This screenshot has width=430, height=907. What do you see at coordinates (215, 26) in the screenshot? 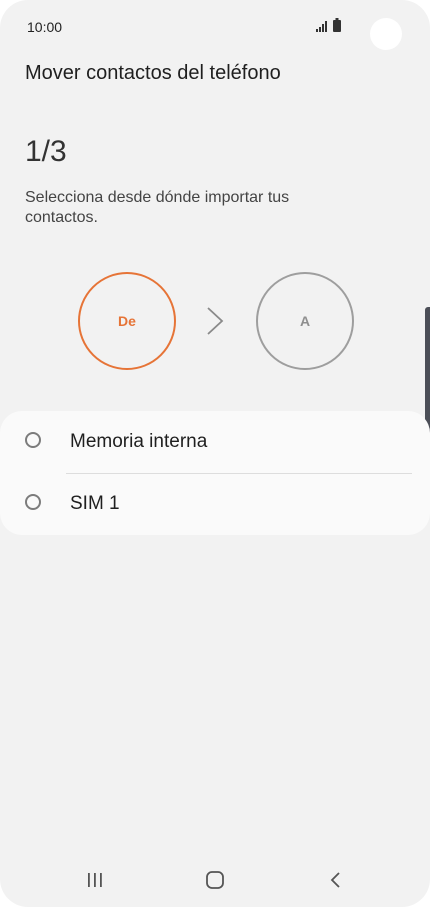
I see `status-bar: 10:00` at bounding box center [215, 26].